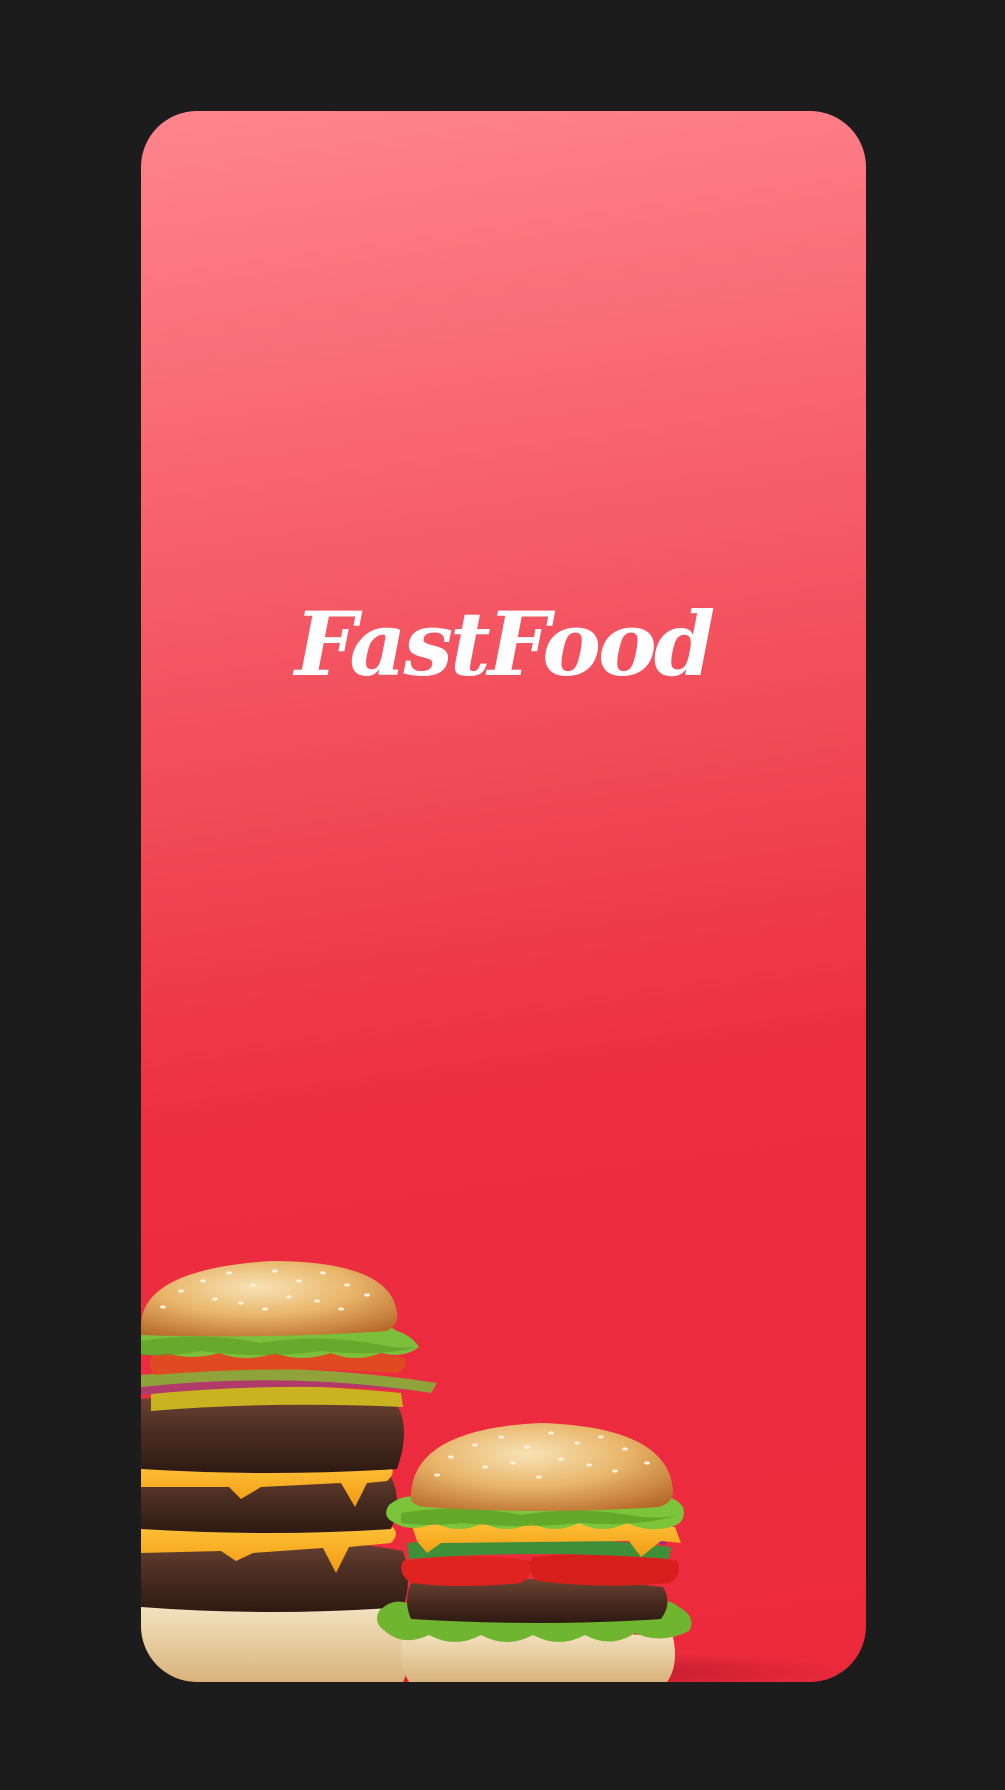  What do you see at coordinates (504, 644) in the screenshot?
I see `app-logo-title: FastFood` at bounding box center [504, 644].